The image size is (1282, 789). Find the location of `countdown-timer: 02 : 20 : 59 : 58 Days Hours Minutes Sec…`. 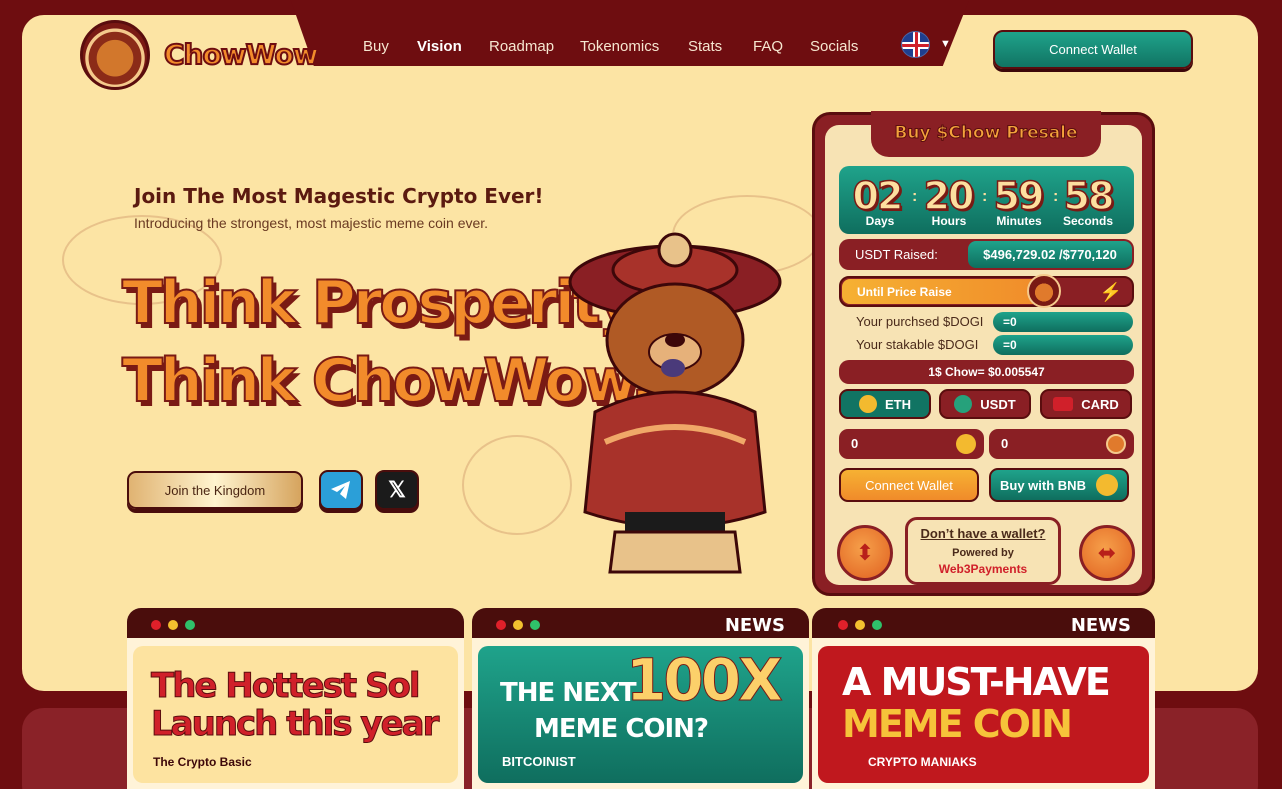

countdown-timer: 02 : 20 : 59 : 58 Days Hours Minutes Sec… is located at coordinates (986, 200).